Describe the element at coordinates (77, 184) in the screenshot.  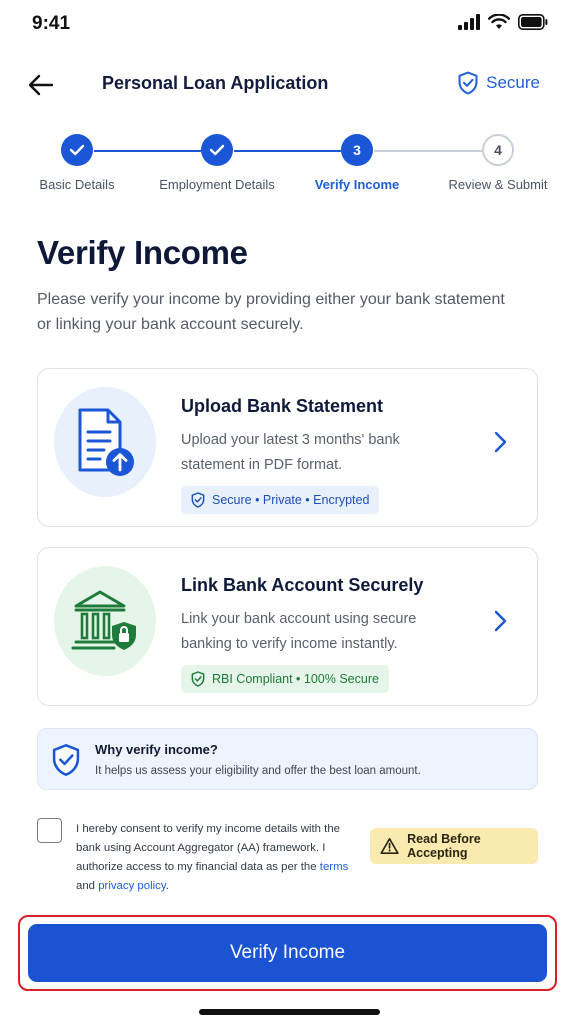
I see `step-label-basic-details: Basic Details` at that location.